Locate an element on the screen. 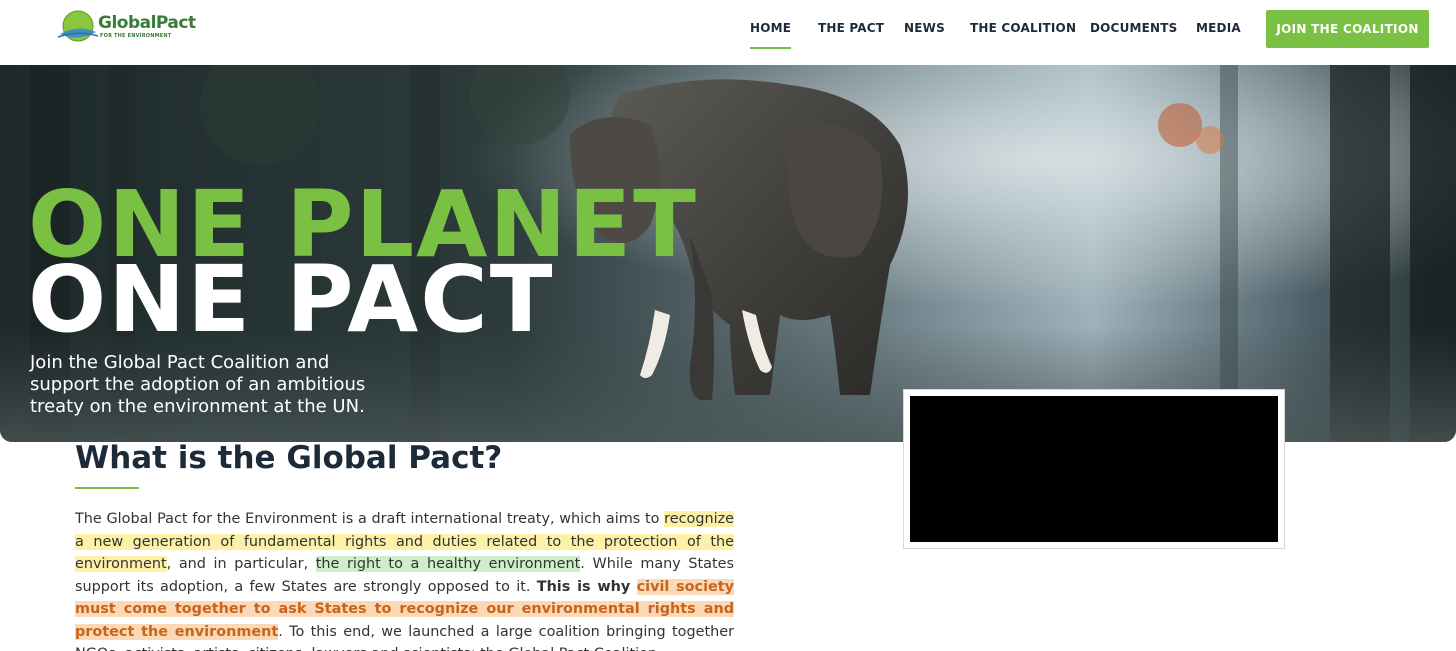 The image size is (1456, 651). nav-news: NEWS is located at coordinates (924, 28).